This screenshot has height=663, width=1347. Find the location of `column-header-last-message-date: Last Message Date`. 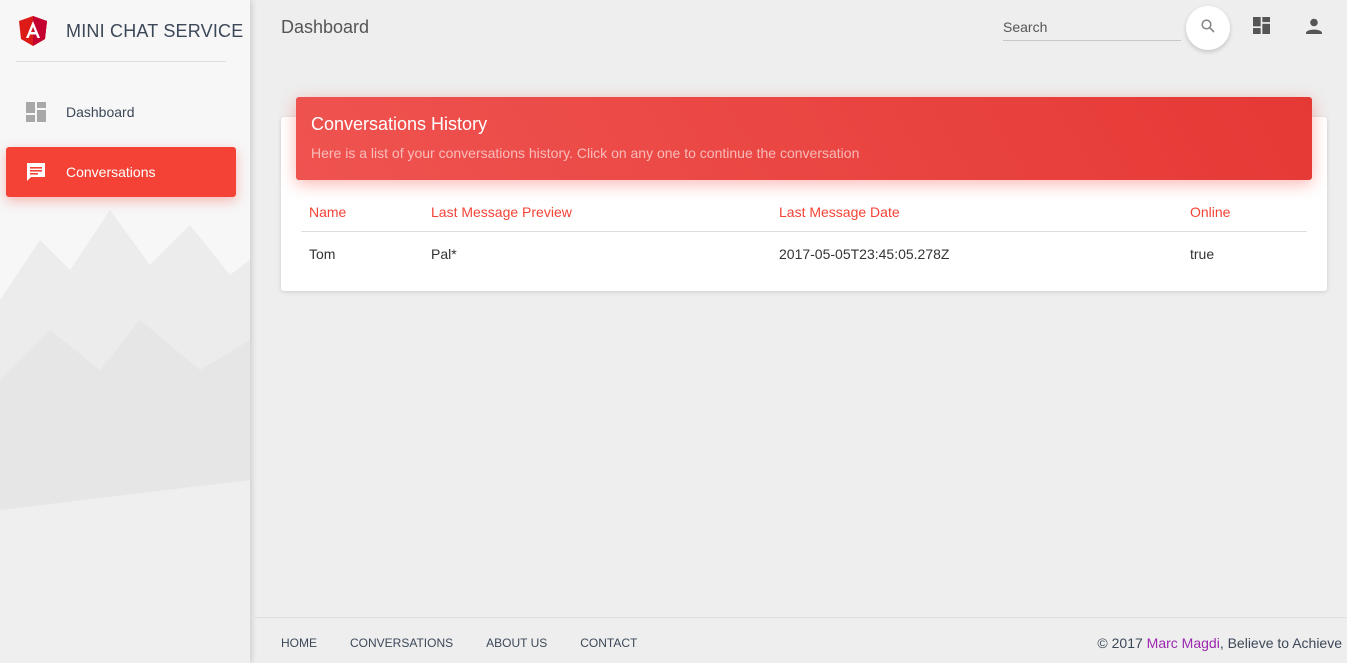

column-header-last-message-date: Last Message Date is located at coordinates (976, 218).